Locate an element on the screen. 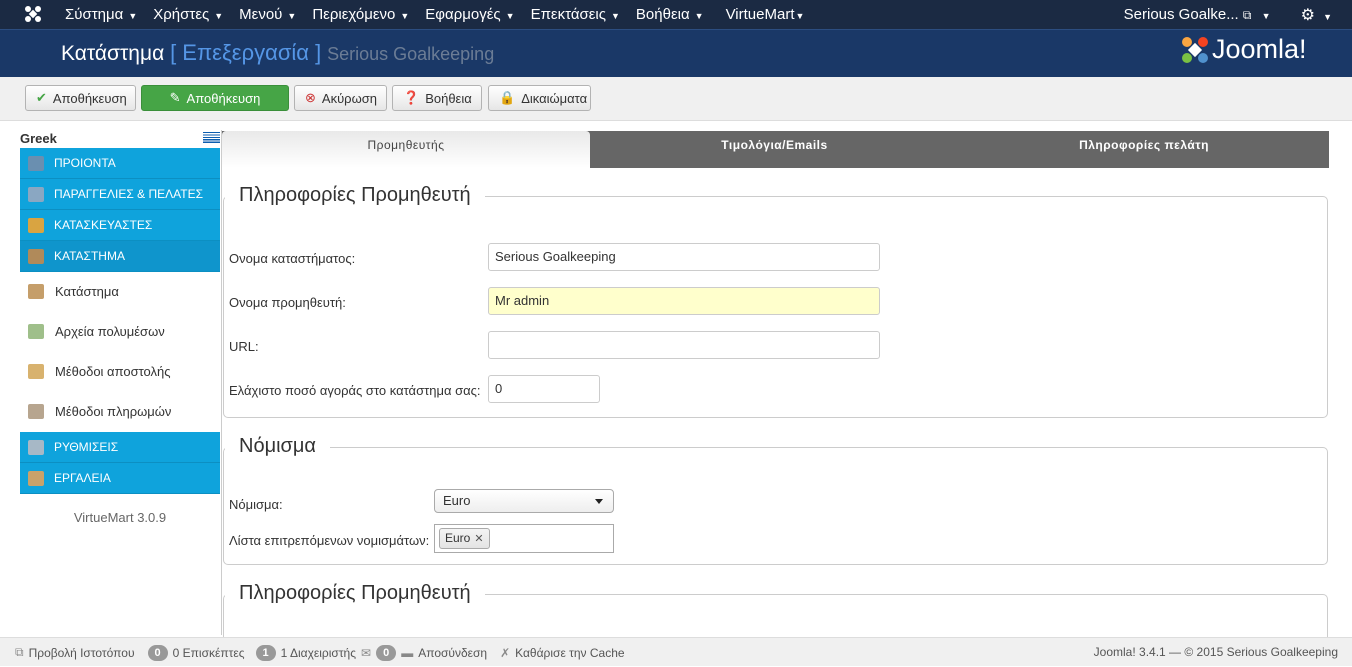  menu-help-label: Βοήθεια is located at coordinates (662, 14).